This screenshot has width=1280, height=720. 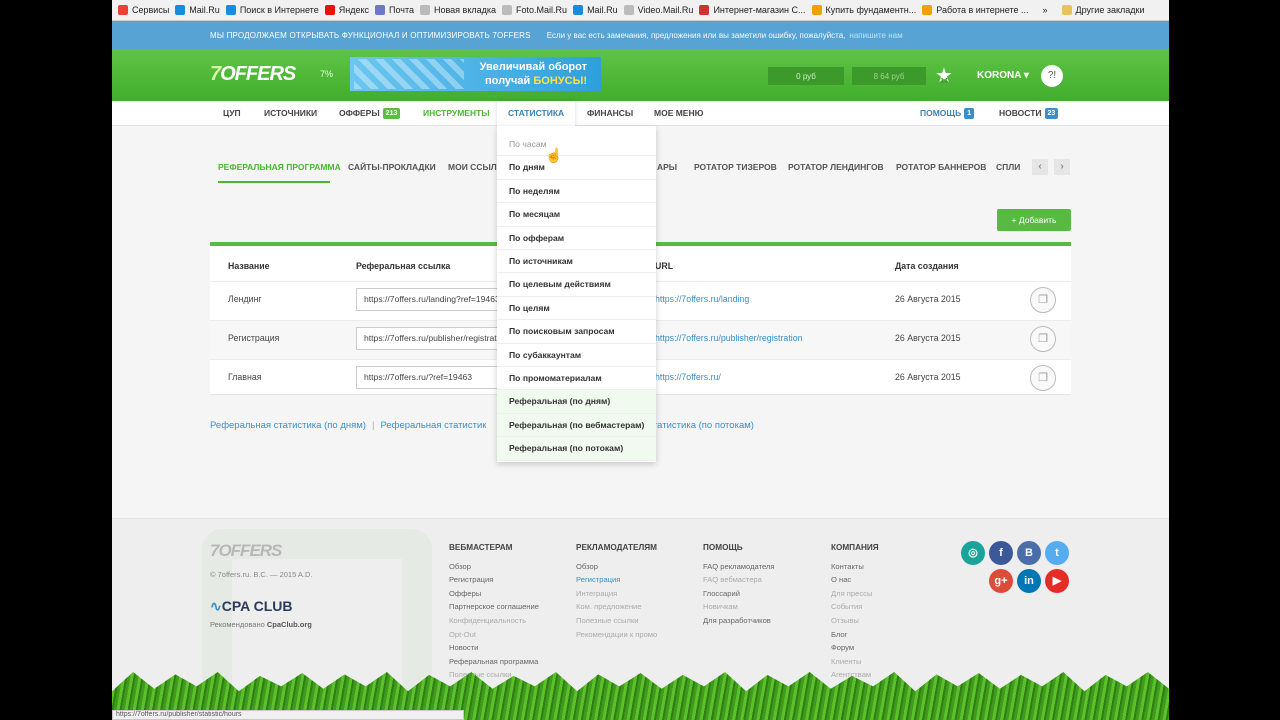 I want to click on nav-item-offers: ОФФЕРЫ 213, so click(x=370, y=113).